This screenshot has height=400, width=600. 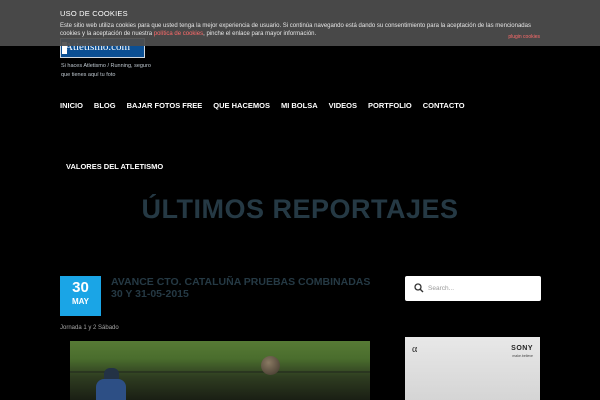 I want to click on cookie-title: USO DE COOKIES, so click(x=94, y=13).